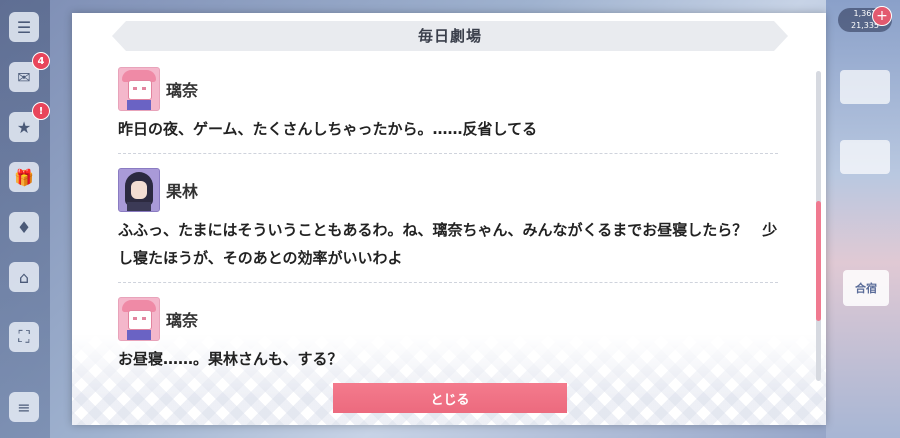 This screenshot has height=438, width=900. I want to click on scroll-thumb, so click(818, 261).